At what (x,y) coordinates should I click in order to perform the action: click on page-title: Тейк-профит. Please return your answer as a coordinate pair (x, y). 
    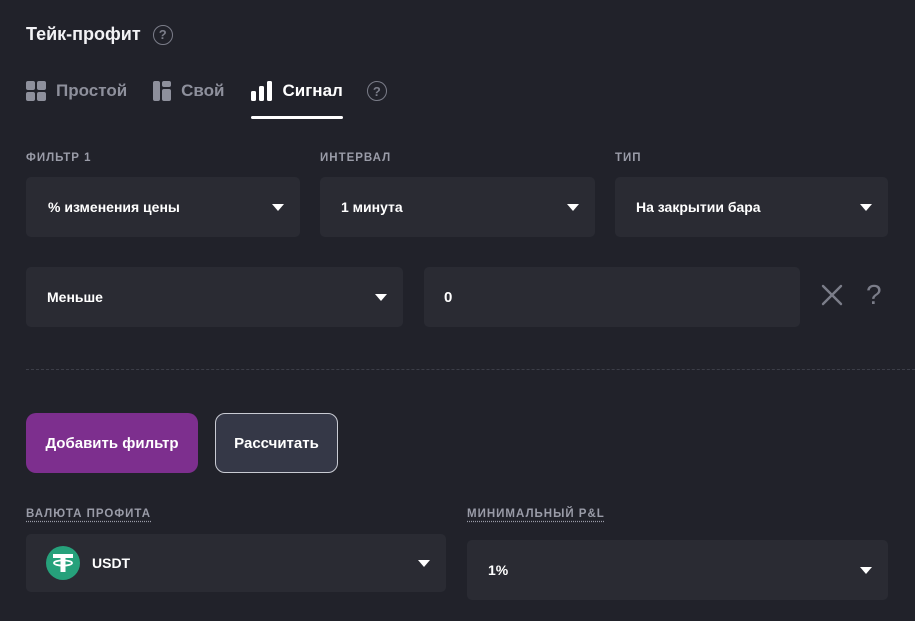
    Looking at the image, I should click on (83, 34).